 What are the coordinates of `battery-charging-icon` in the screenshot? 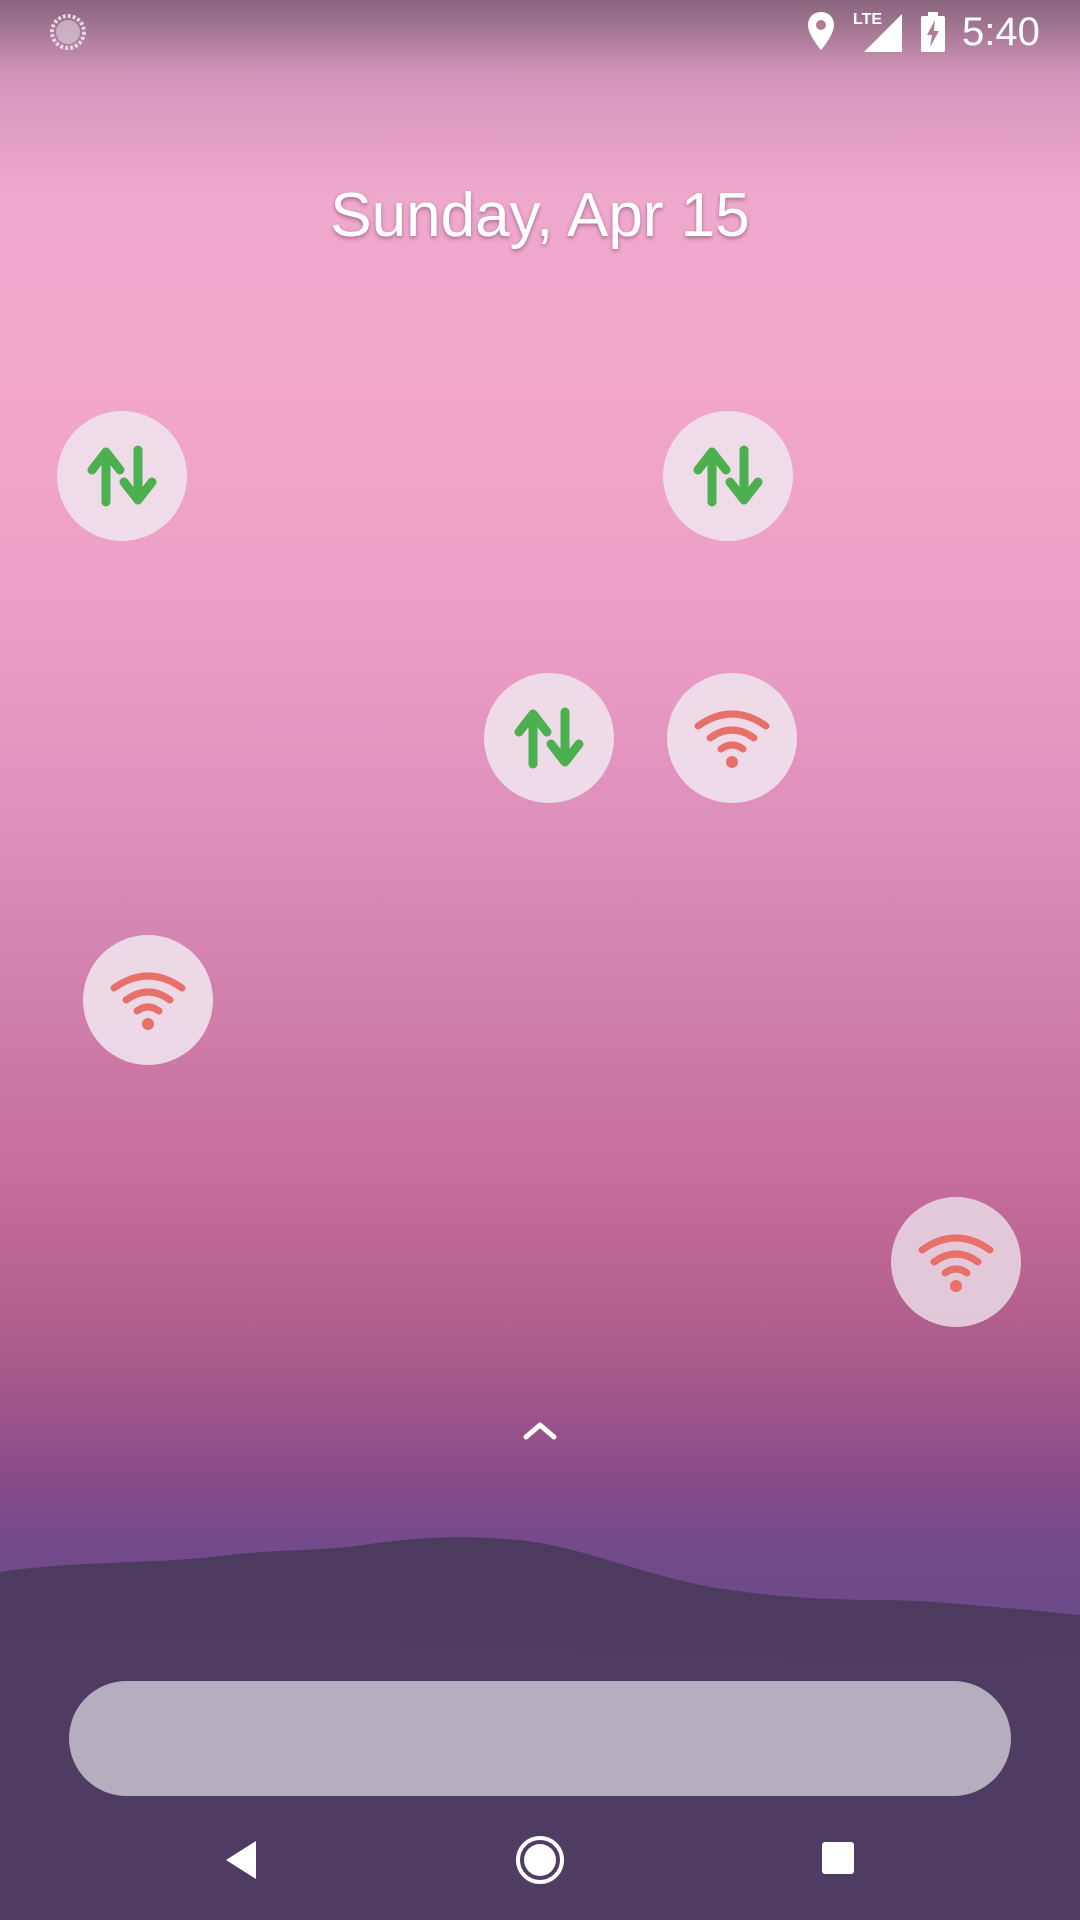 It's located at (933, 32).